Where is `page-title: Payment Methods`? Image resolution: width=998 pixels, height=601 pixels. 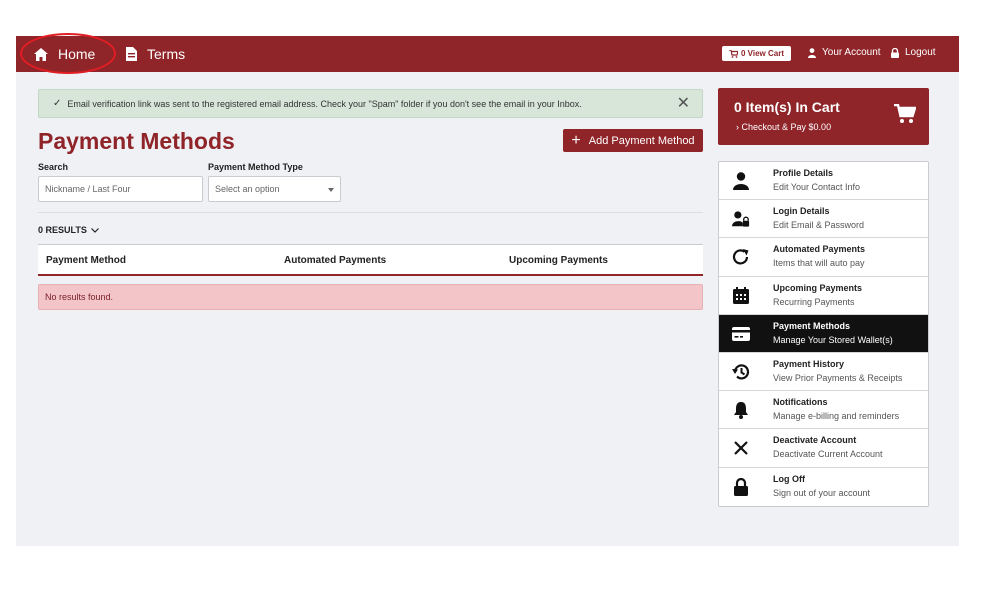
page-title: Payment Methods is located at coordinates (136, 141).